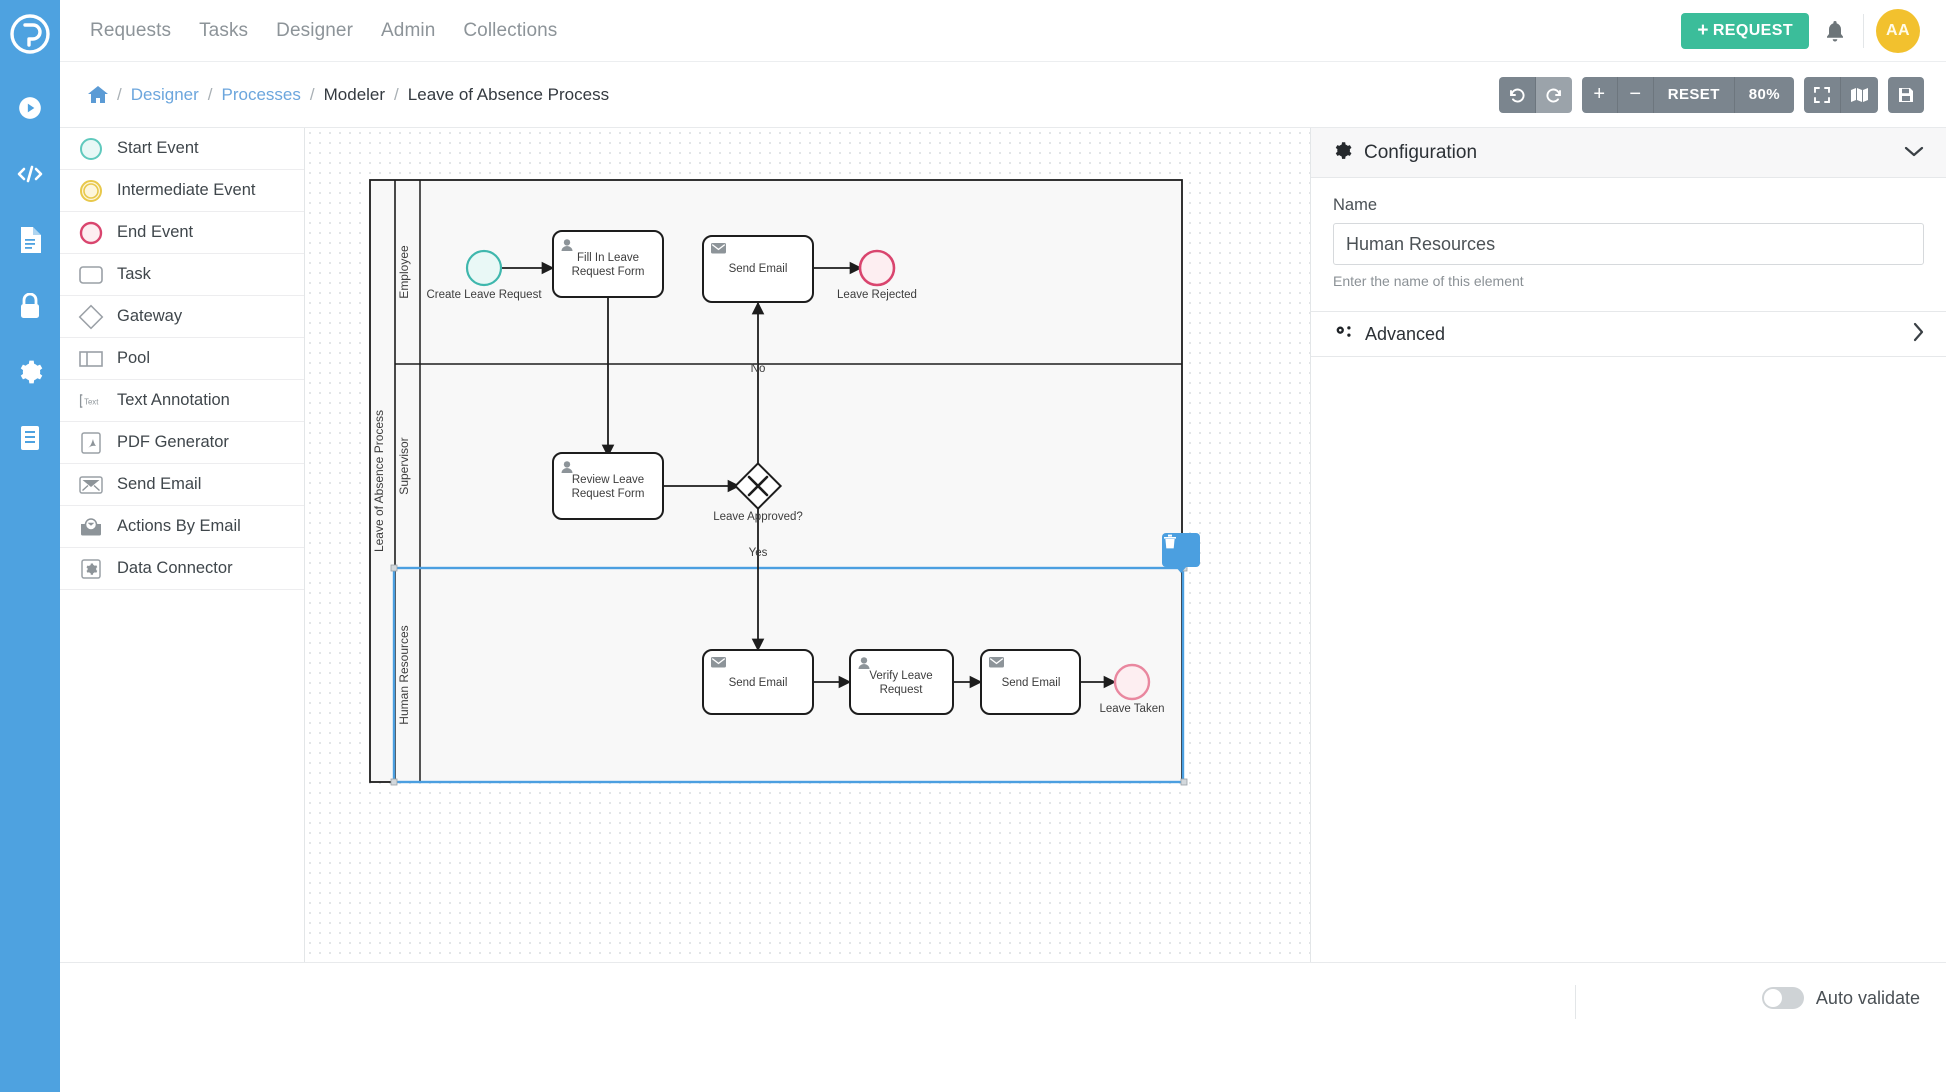 This screenshot has height=1092, width=1946. Describe the element at coordinates (1628, 153) in the screenshot. I see `configuration-header: Configuration` at that location.